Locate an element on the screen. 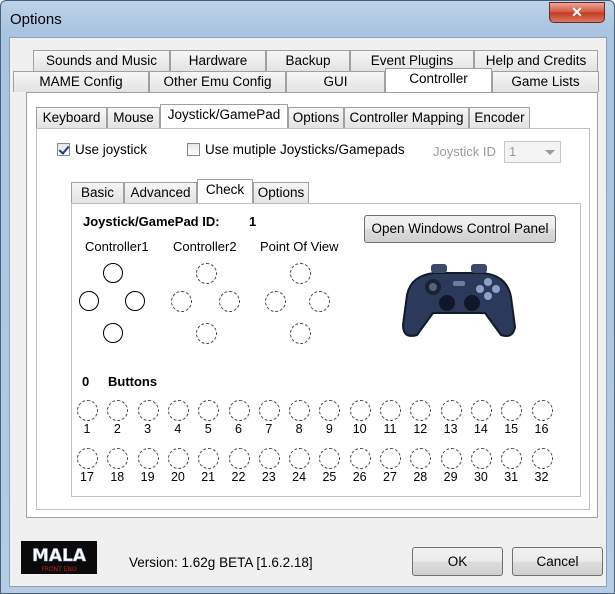 The width and height of the screenshot is (615, 594). button-number-label: 19 is located at coordinates (147, 477).